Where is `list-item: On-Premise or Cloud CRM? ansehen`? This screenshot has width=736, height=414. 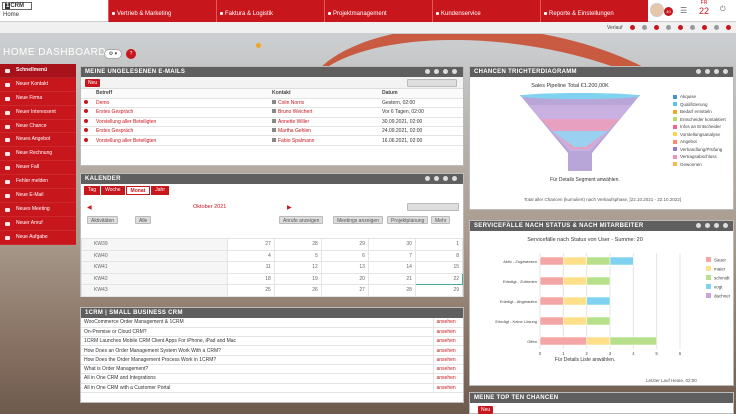 list-item: On-Premise or Cloud CRM? ansehen is located at coordinates (272, 332).